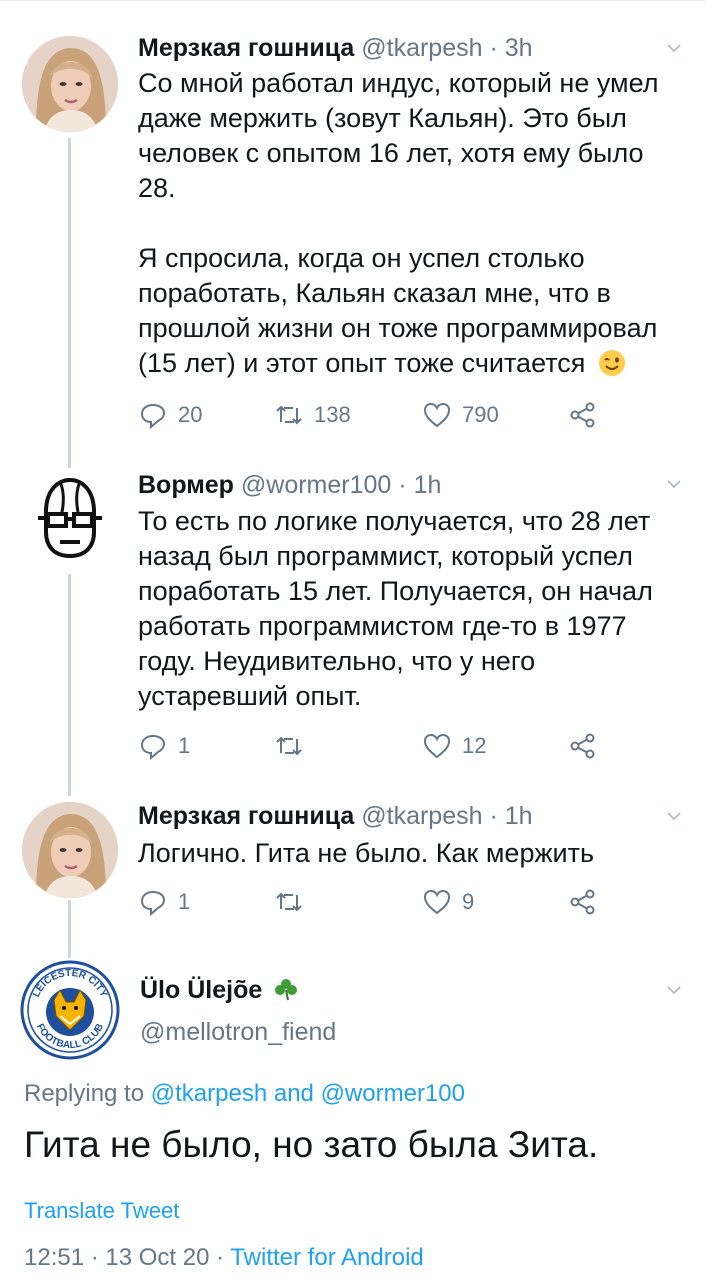 The height and width of the screenshot is (1280, 706). I want to click on tweet-header: Мерзкая гошница @tkarpesh · 3h, so click(335, 48).